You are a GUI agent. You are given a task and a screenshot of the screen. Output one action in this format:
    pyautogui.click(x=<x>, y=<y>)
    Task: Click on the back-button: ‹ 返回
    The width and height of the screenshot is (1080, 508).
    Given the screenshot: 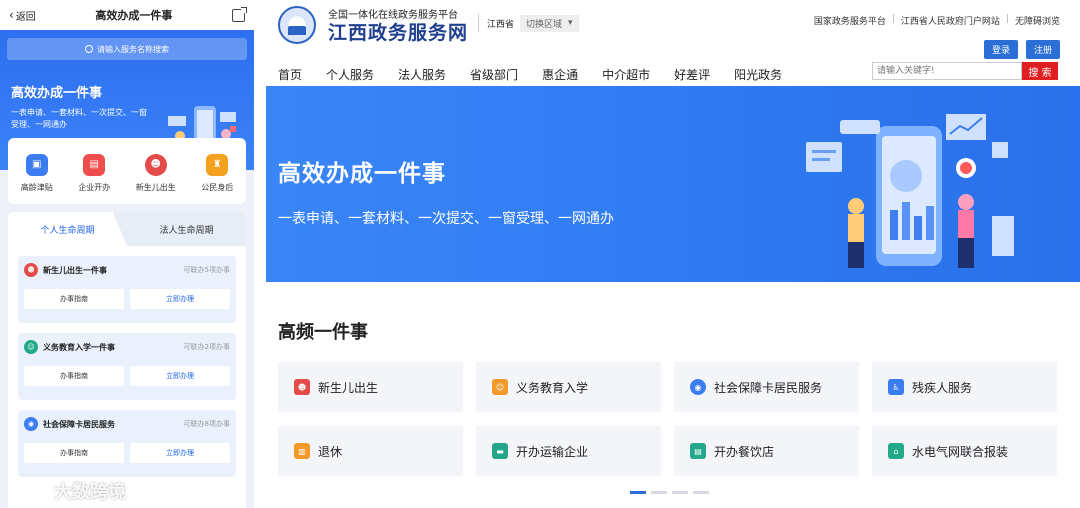 What is the action you would take?
    pyautogui.click(x=22, y=15)
    